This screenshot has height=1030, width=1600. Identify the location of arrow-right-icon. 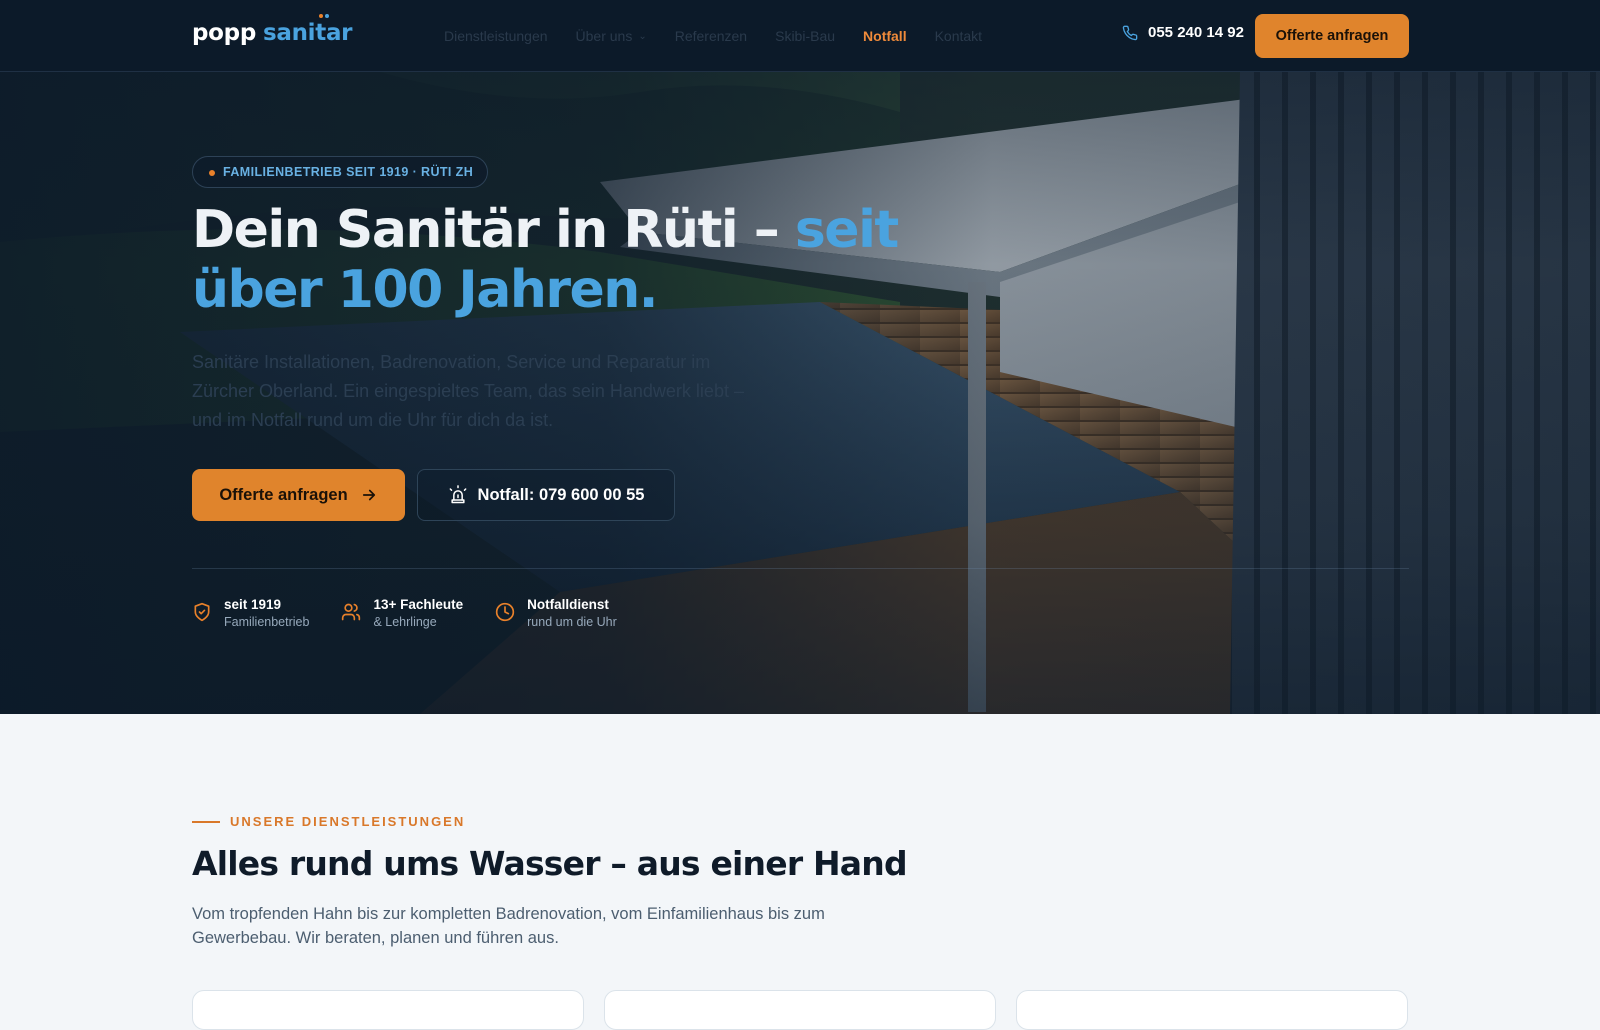
(368, 495).